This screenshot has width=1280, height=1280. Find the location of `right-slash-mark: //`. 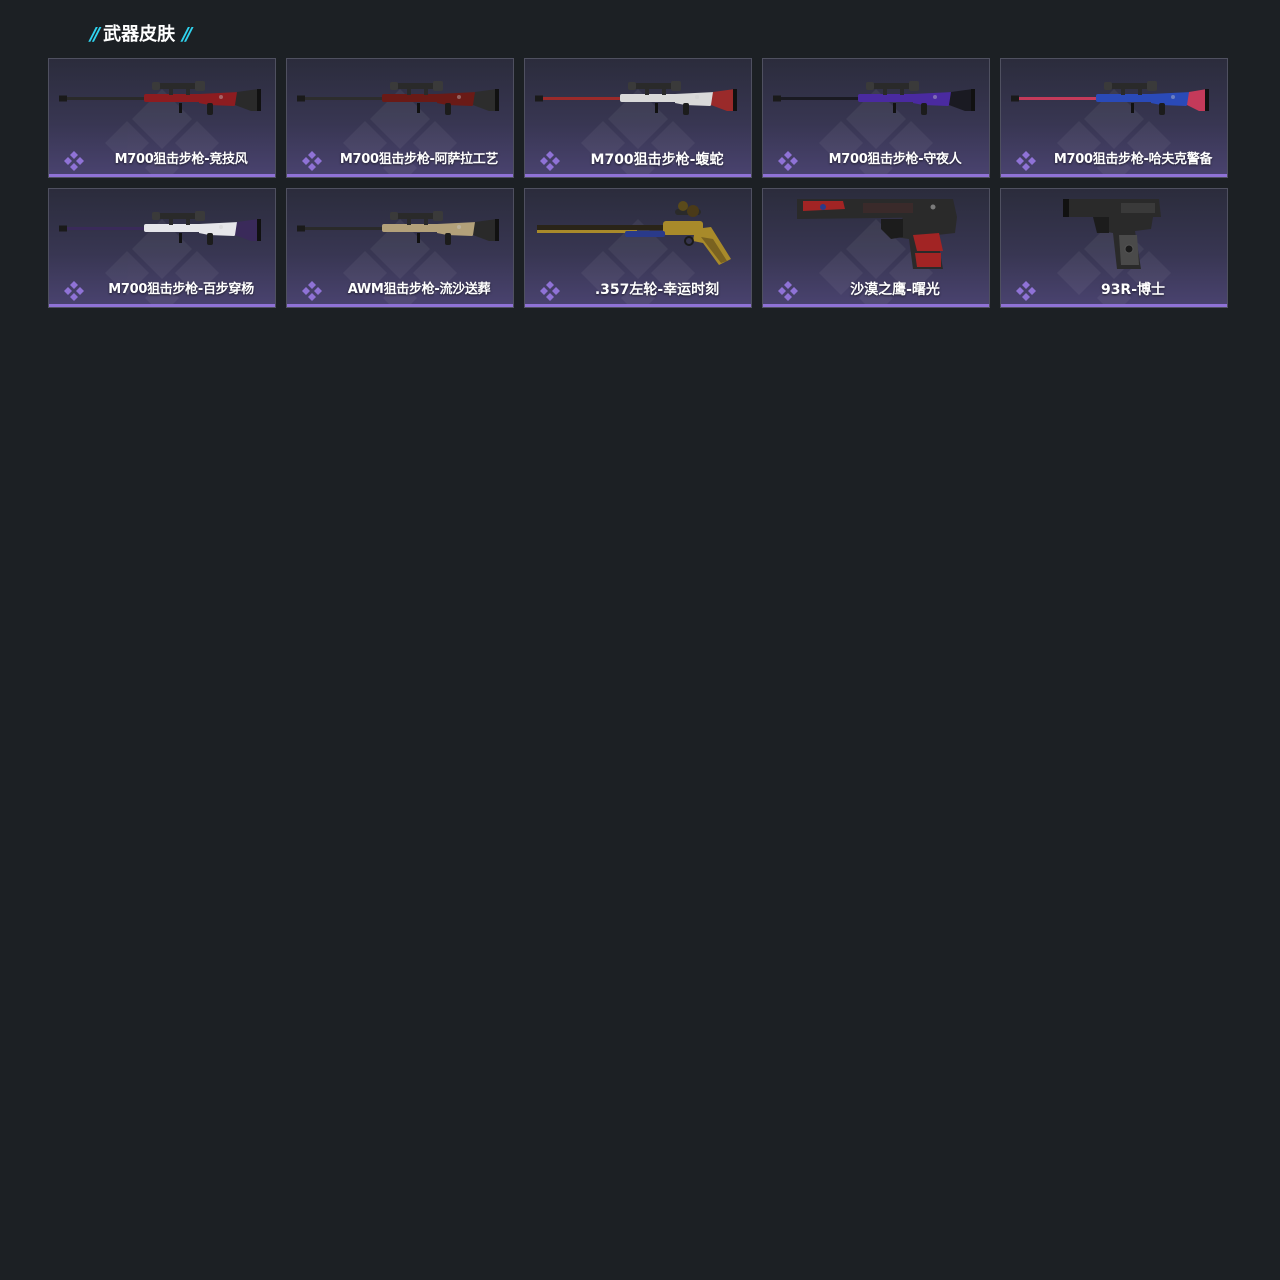

right-slash-mark: // is located at coordinates (187, 34).